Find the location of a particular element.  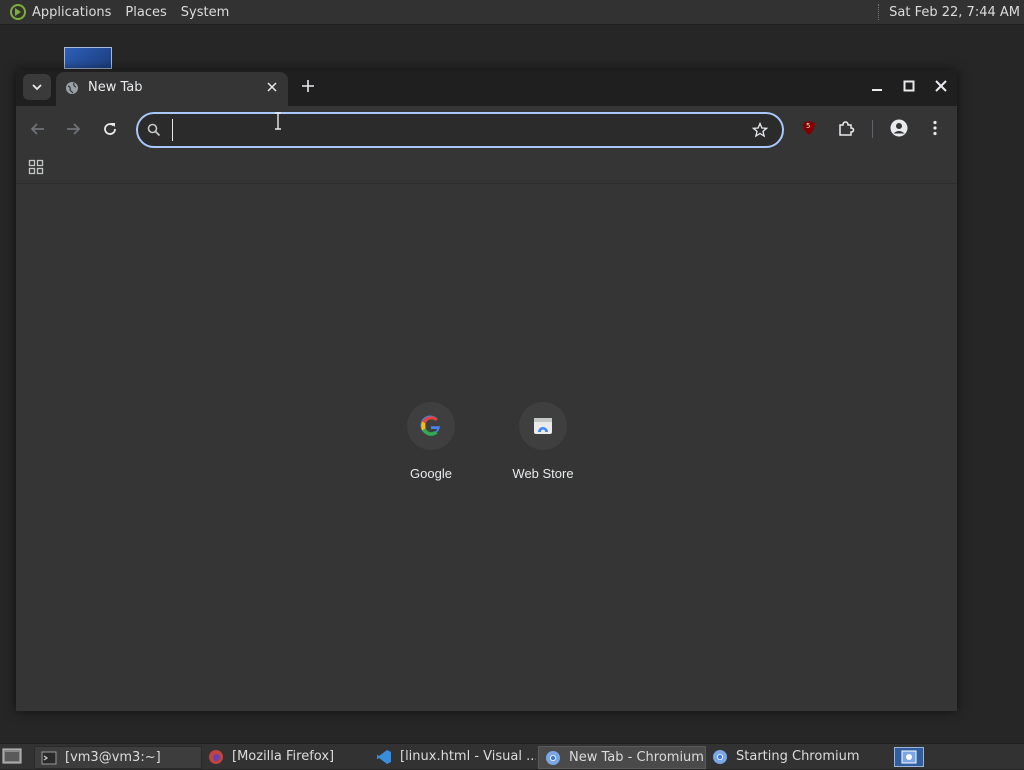

new-tab-plus-icon is located at coordinates (308, 86).